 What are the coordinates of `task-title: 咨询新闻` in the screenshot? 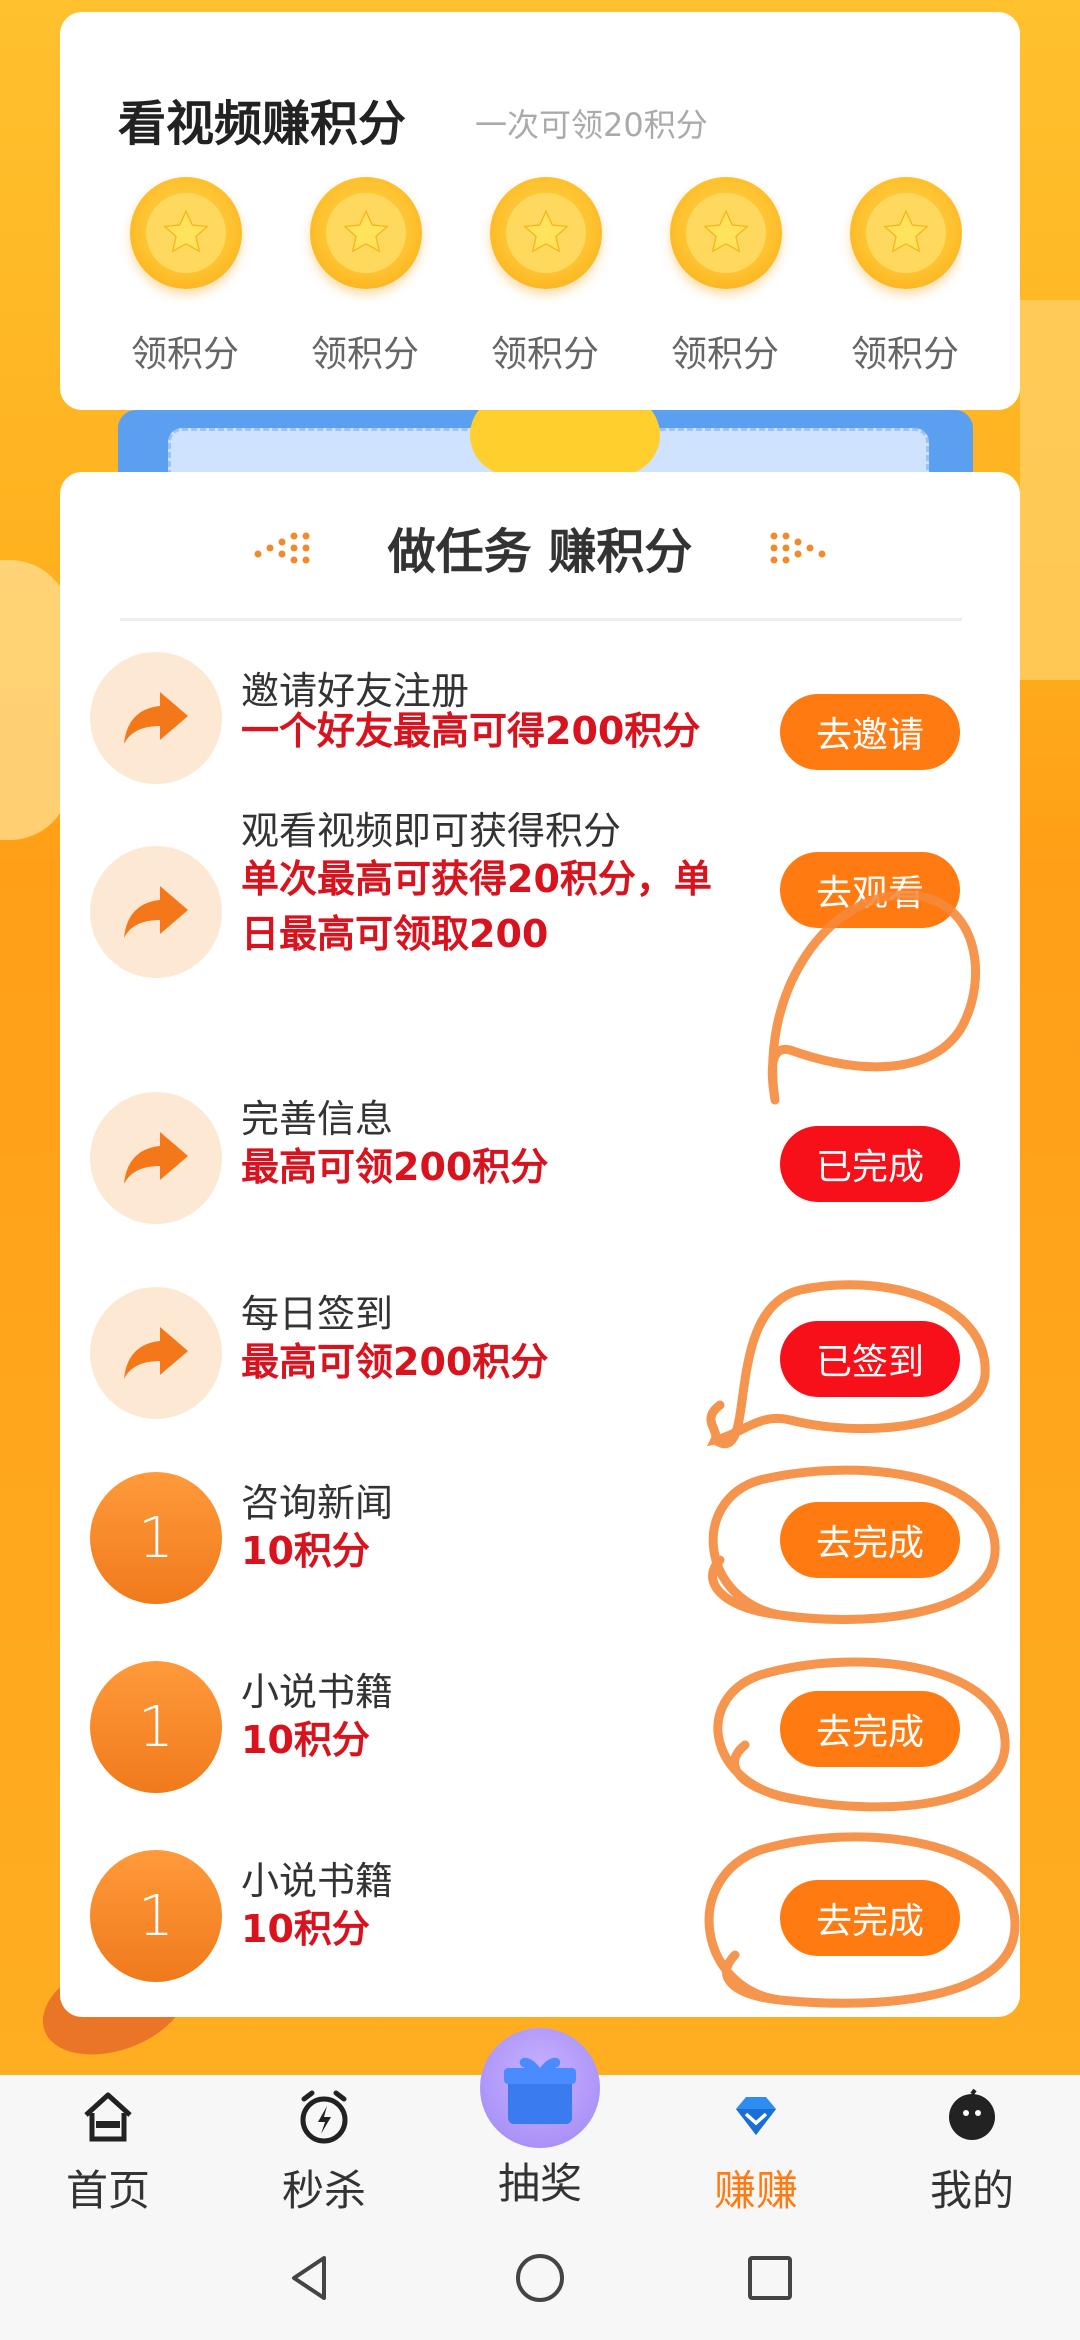 It's located at (317, 1503).